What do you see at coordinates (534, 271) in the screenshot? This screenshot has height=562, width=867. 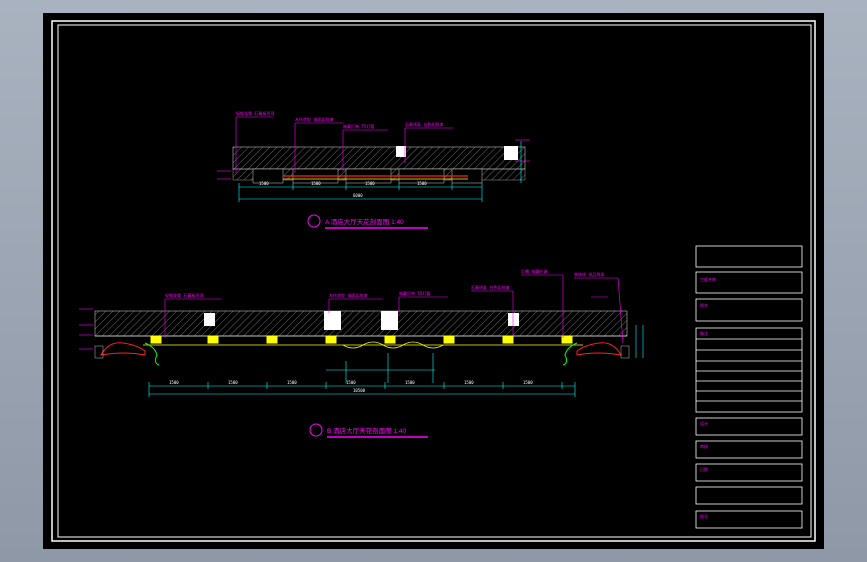 I see `svg-text: 灯槽 暗藏光源` at bounding box center [534, 271].